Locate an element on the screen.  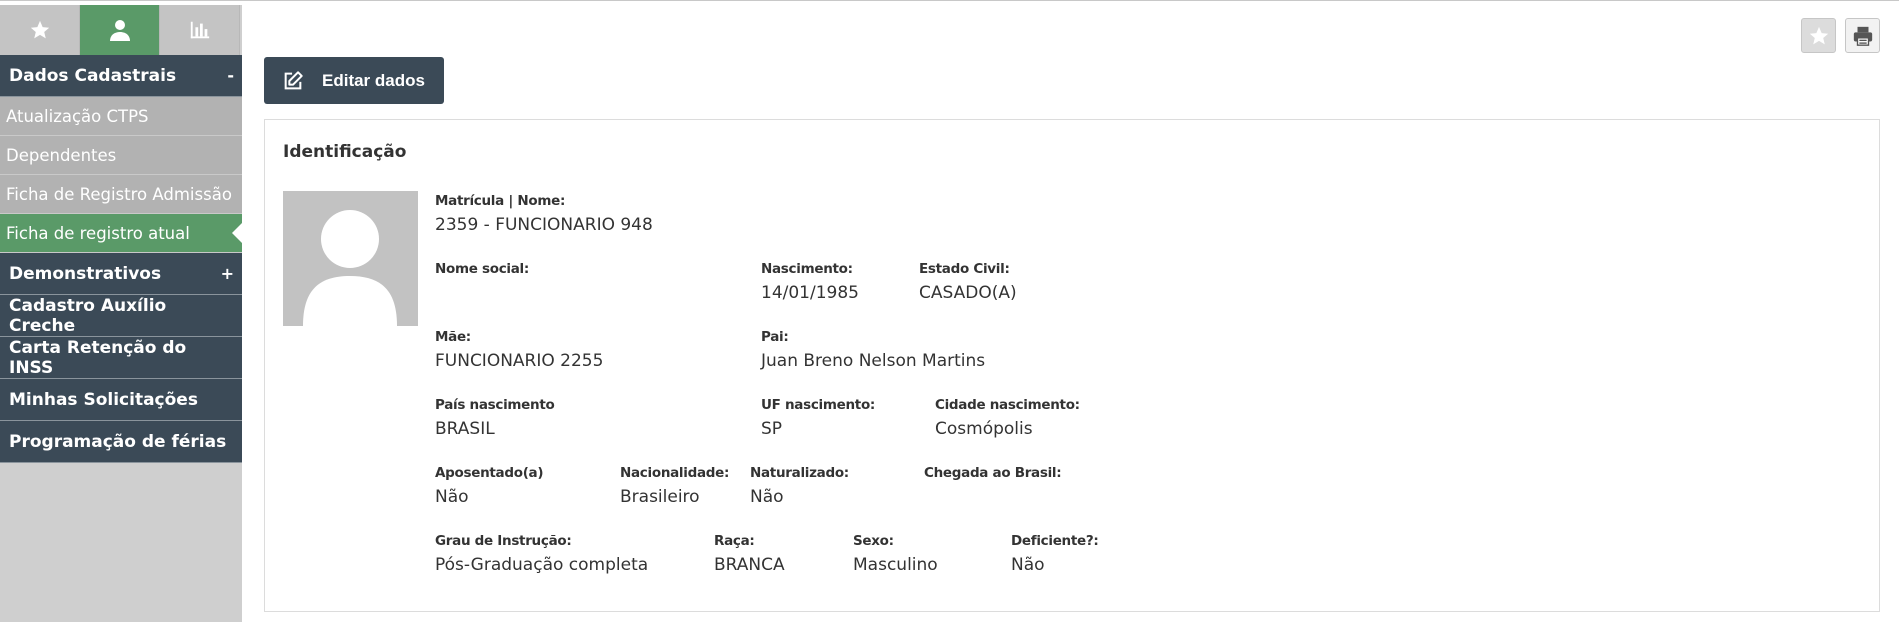
field-value: BRANCA is located at coordinates (749, 565).